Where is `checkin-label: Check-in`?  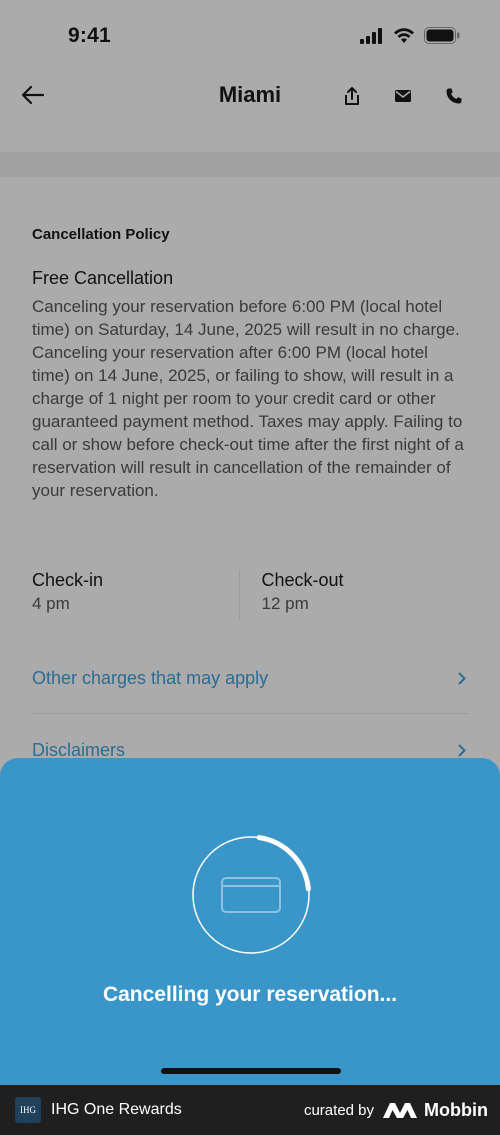
checkin-label: Check-in is located at coordinates (68, 580).